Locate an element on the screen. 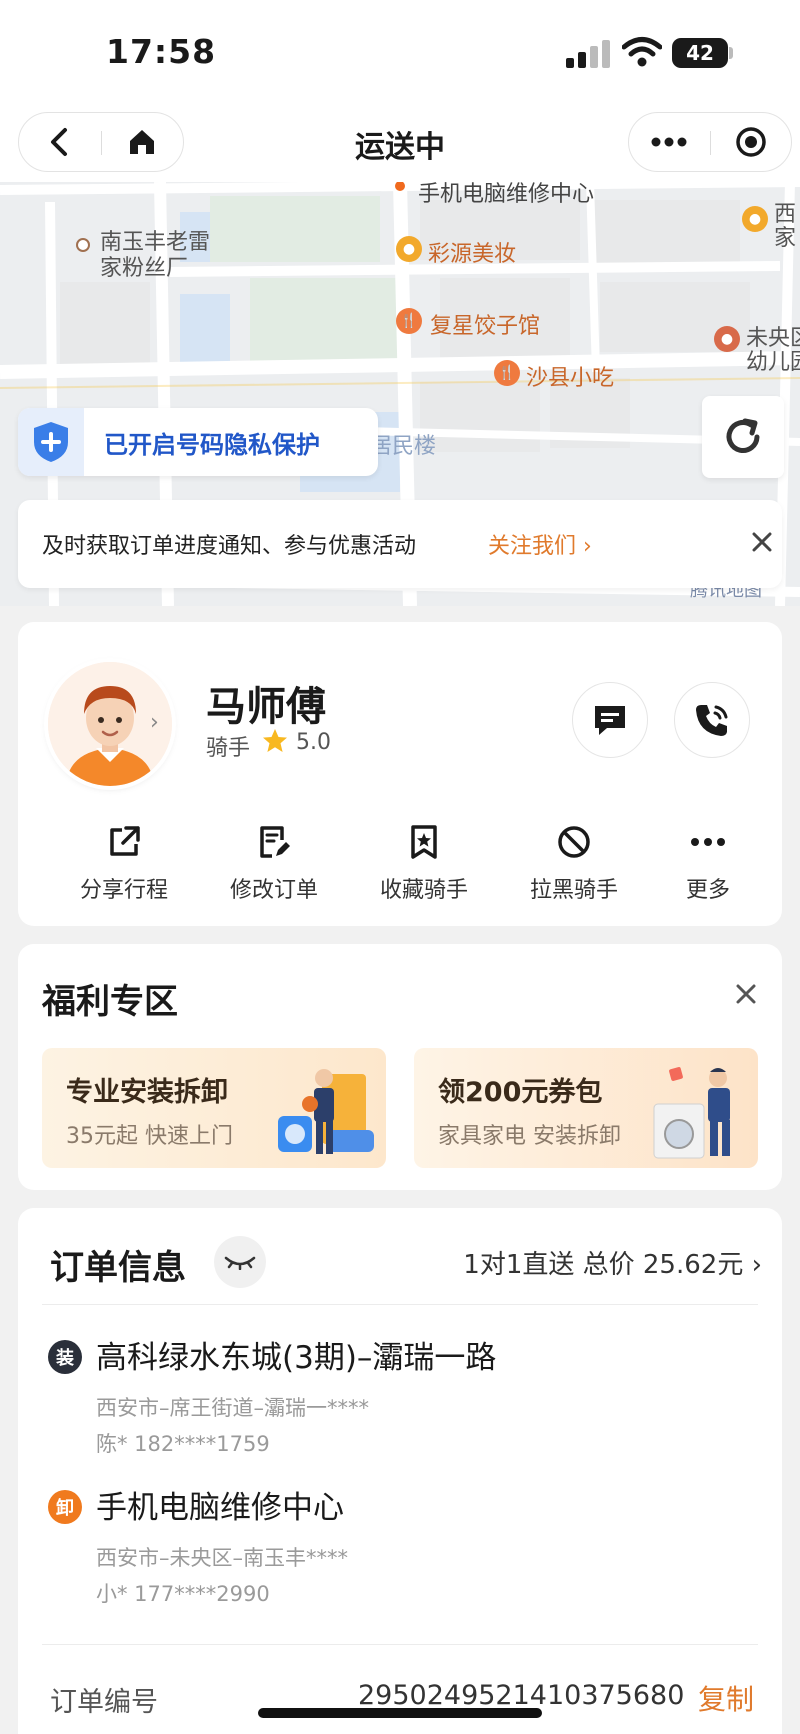  bookmark-star-icon is located at coordinates (424, 842).